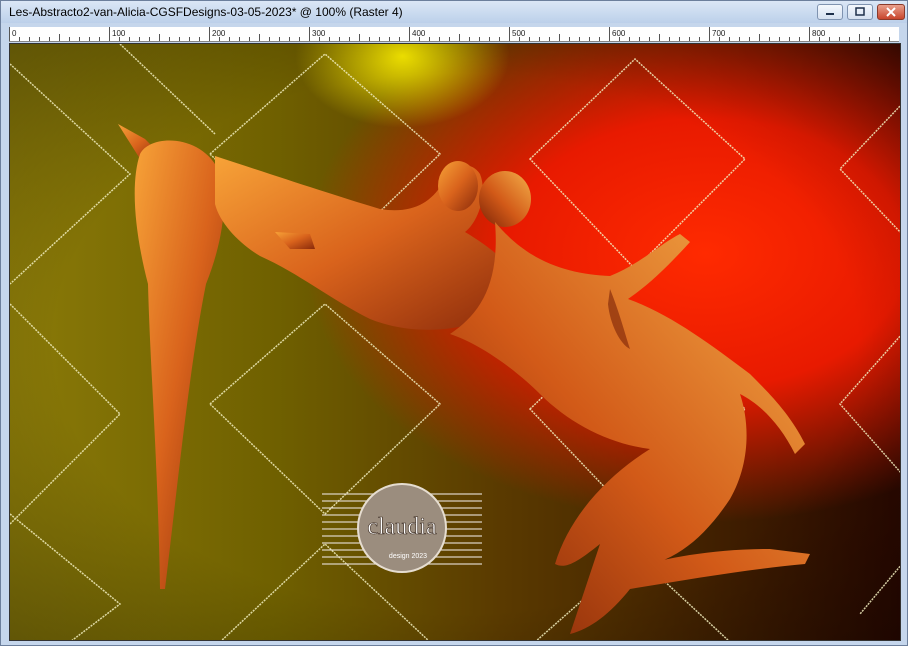 Image resolution: width=908 pixels, height=646 pixels. What do you see at coordinates (419, 33) in the screenshot?
I see `ruler-label: 400` at bounding box center [419, 33].